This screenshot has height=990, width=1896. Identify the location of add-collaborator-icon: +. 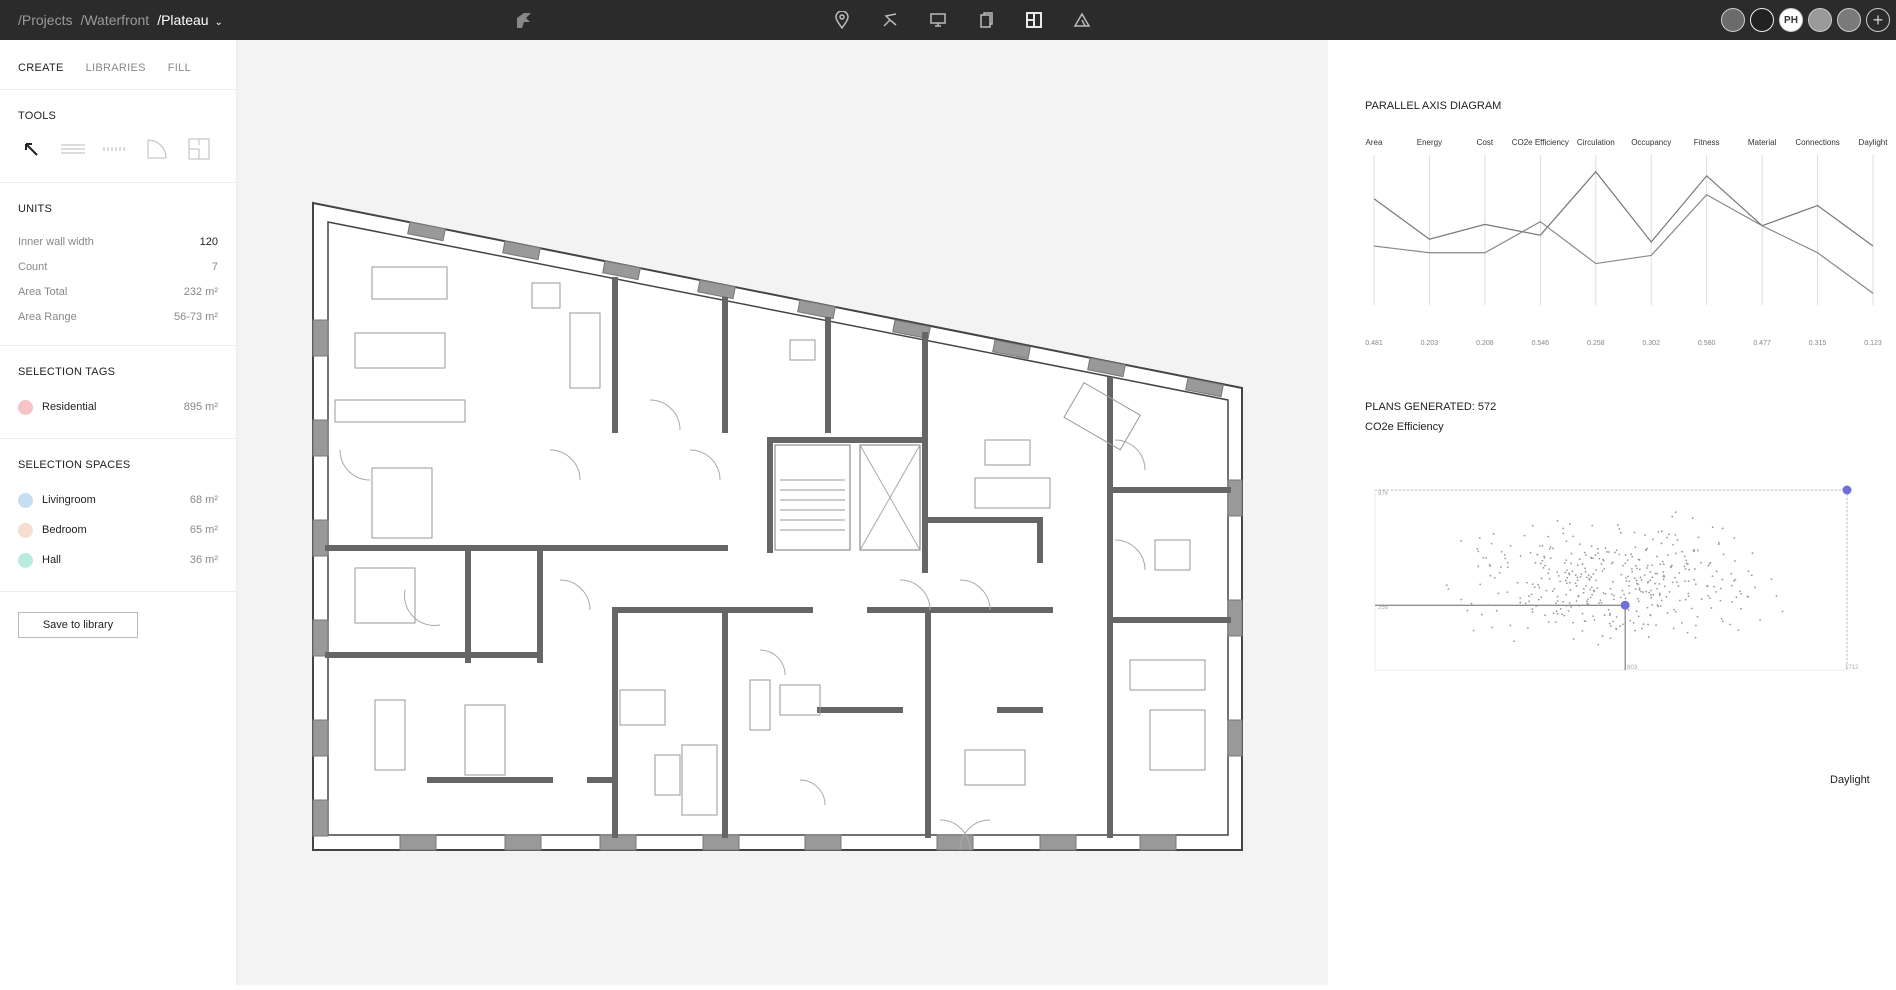
(1878, 20).